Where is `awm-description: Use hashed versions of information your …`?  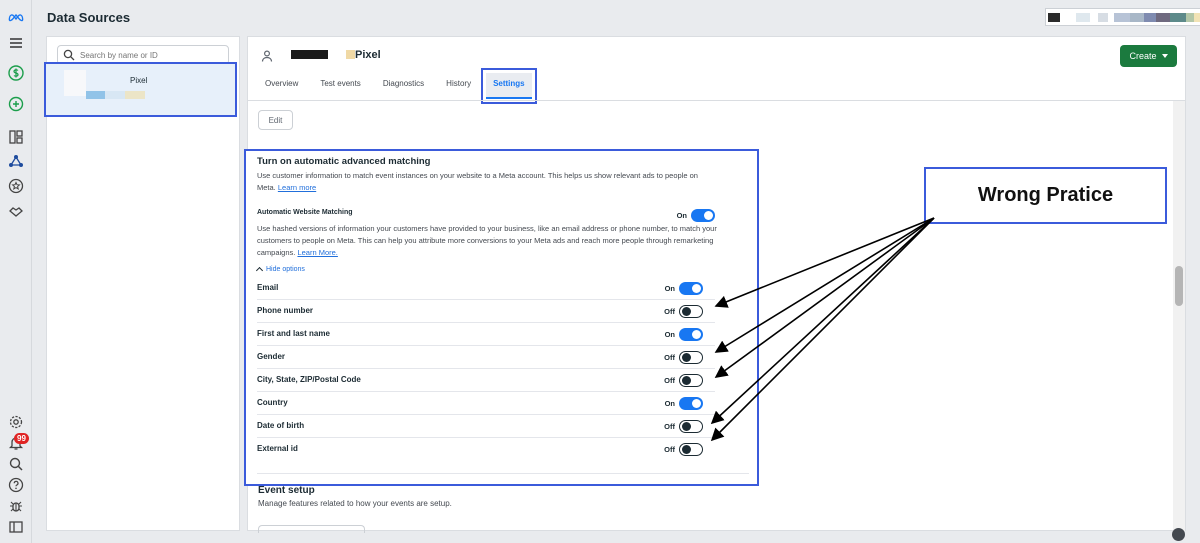 awm-description: Use hashed versions of information your … is located at coordinates (487, 240).